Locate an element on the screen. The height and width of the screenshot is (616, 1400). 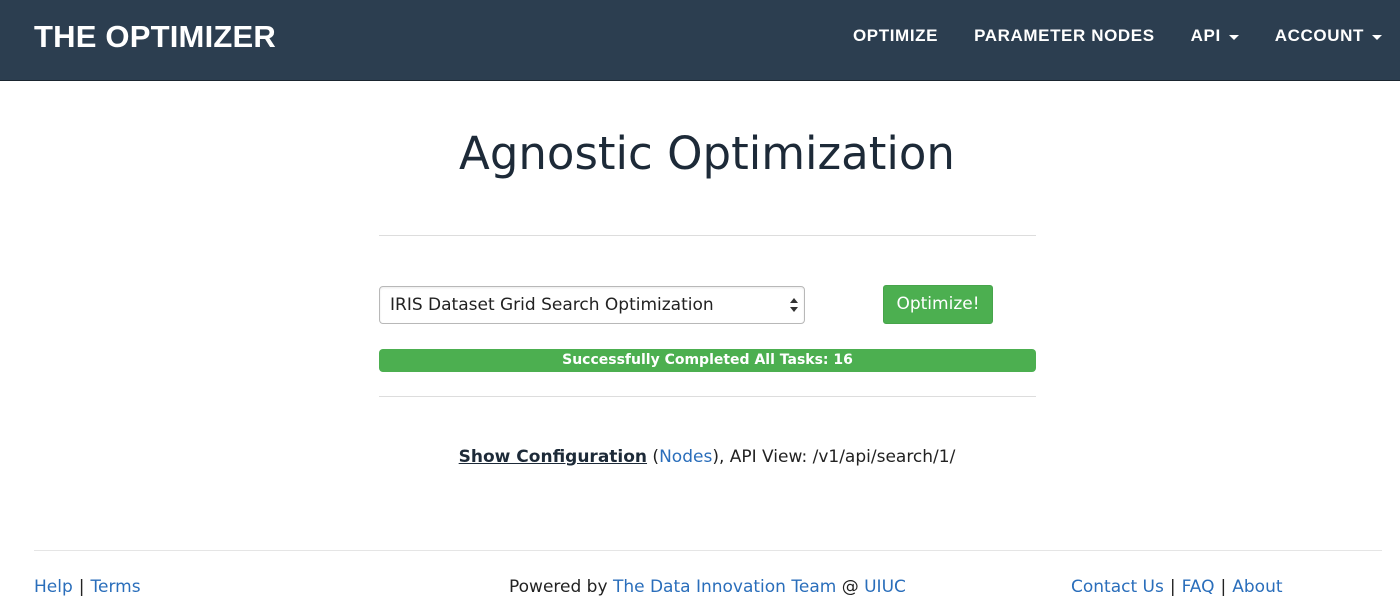
progress-bar: Successfully Completed All Tasks: 16 is located at coordinates (707, 360).